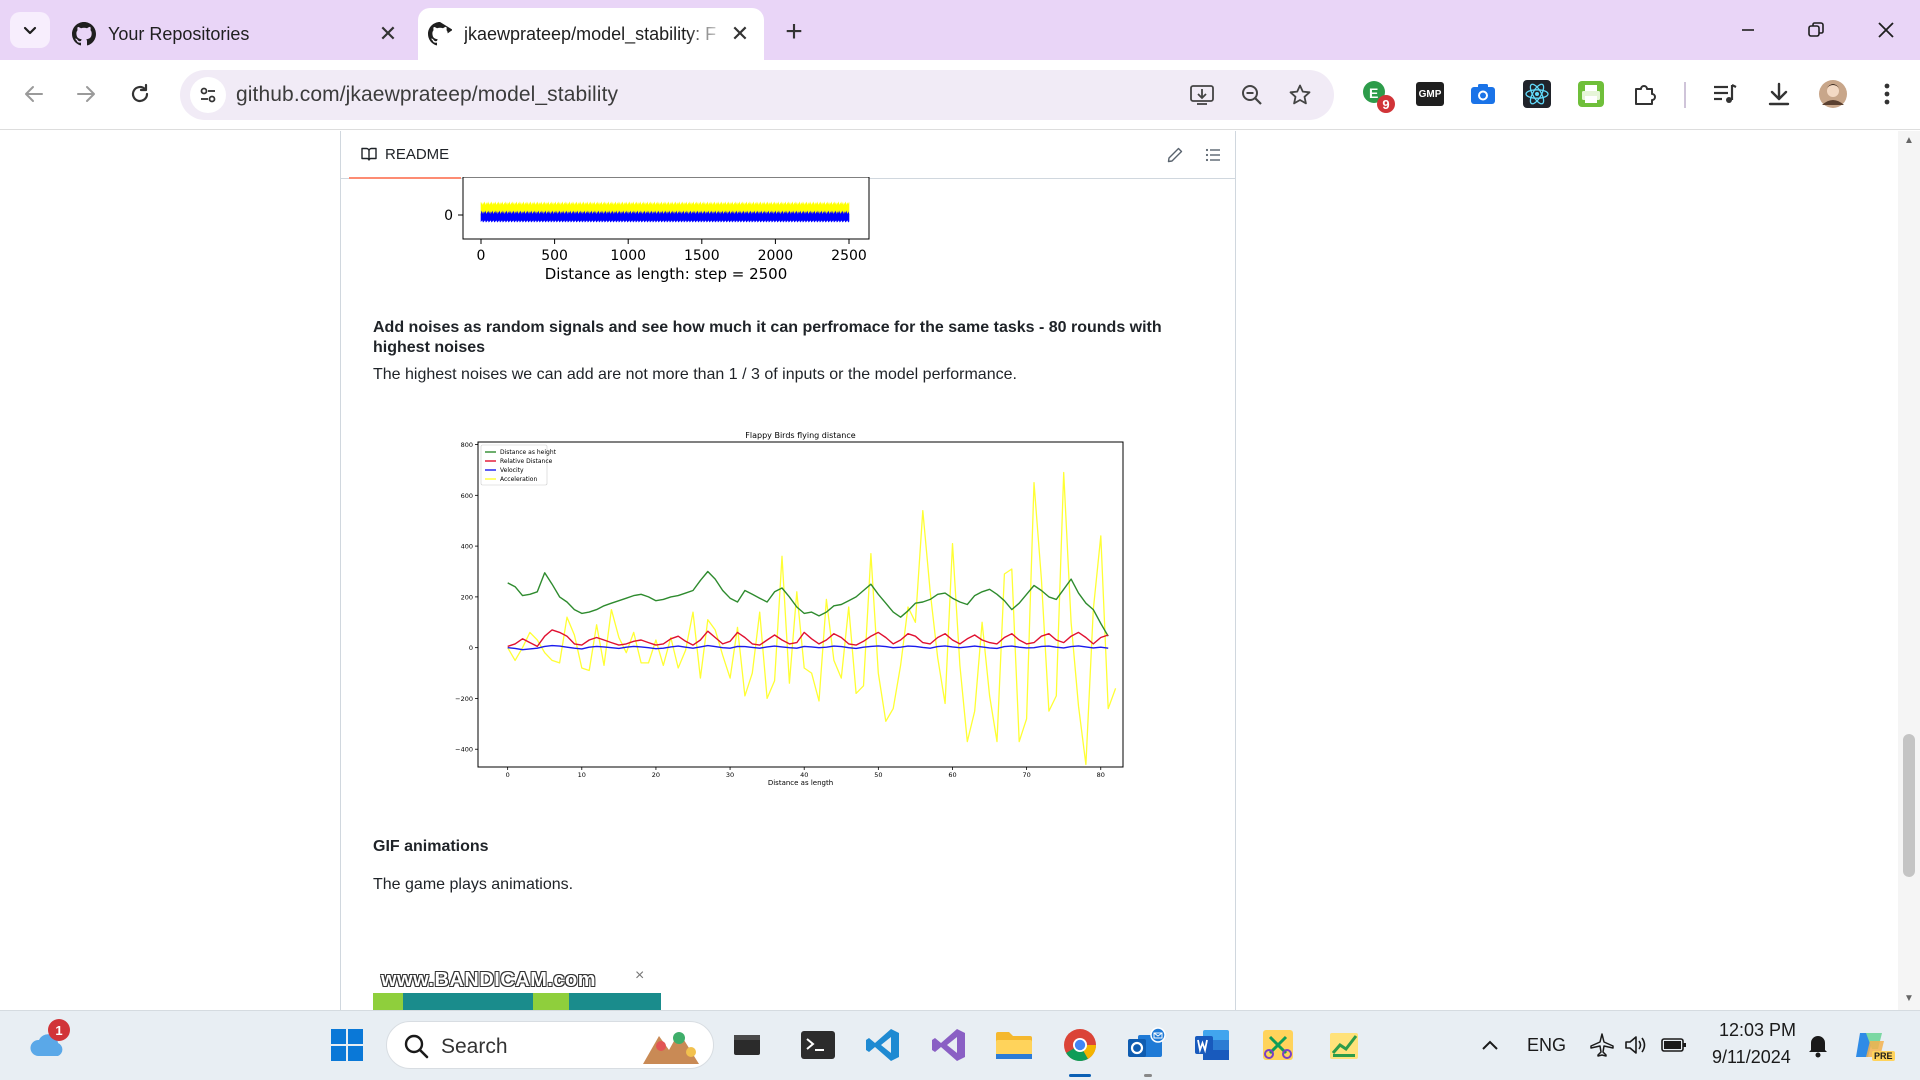  Describe the element at coordinates (471, 648) in the screenshot. I see `chart2-y-tick-label: 0` at that location.